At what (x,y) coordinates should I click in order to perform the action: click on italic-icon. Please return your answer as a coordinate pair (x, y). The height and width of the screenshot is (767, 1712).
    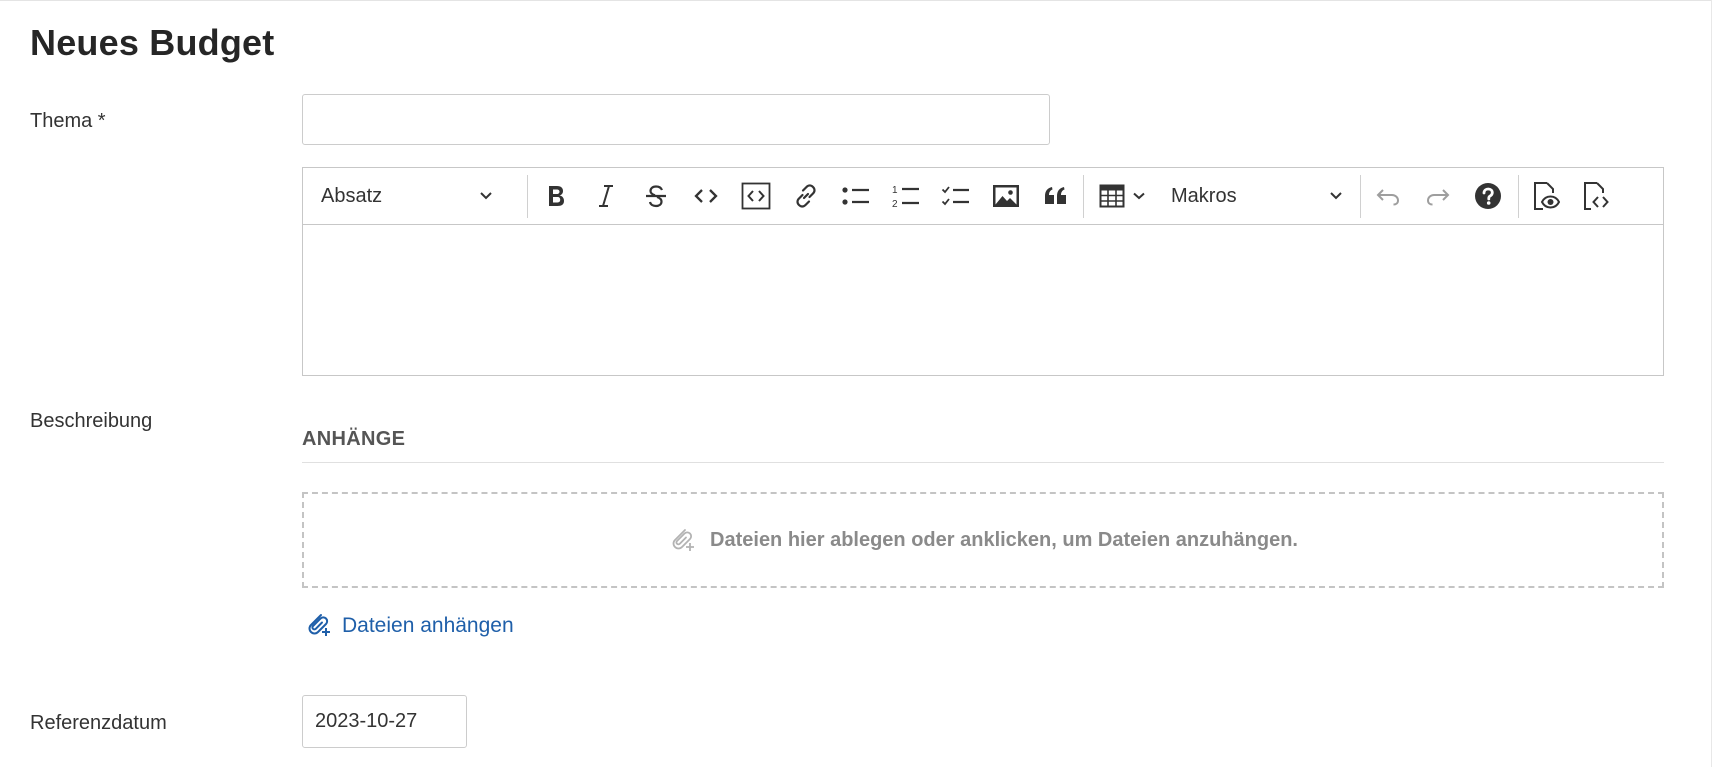
    Looking at the image, I should click on (606, 196).